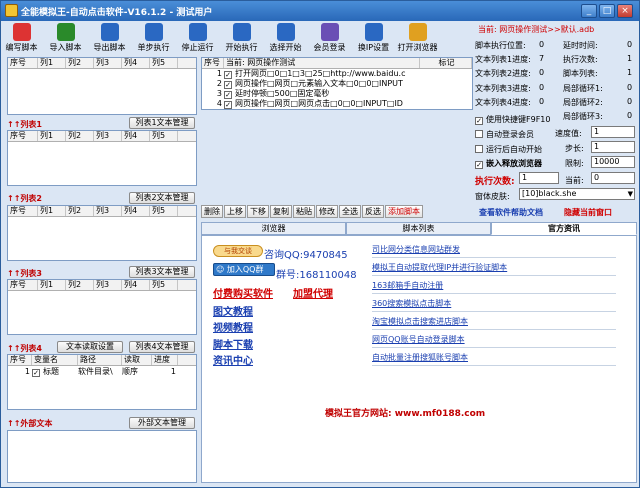 The height and width of the screenshot is (488, 640). What do you see at coordinates (197, 47) in the screenshot?
I see `toolbar-button-label: 停止运行` at bounding box center [197, 47].